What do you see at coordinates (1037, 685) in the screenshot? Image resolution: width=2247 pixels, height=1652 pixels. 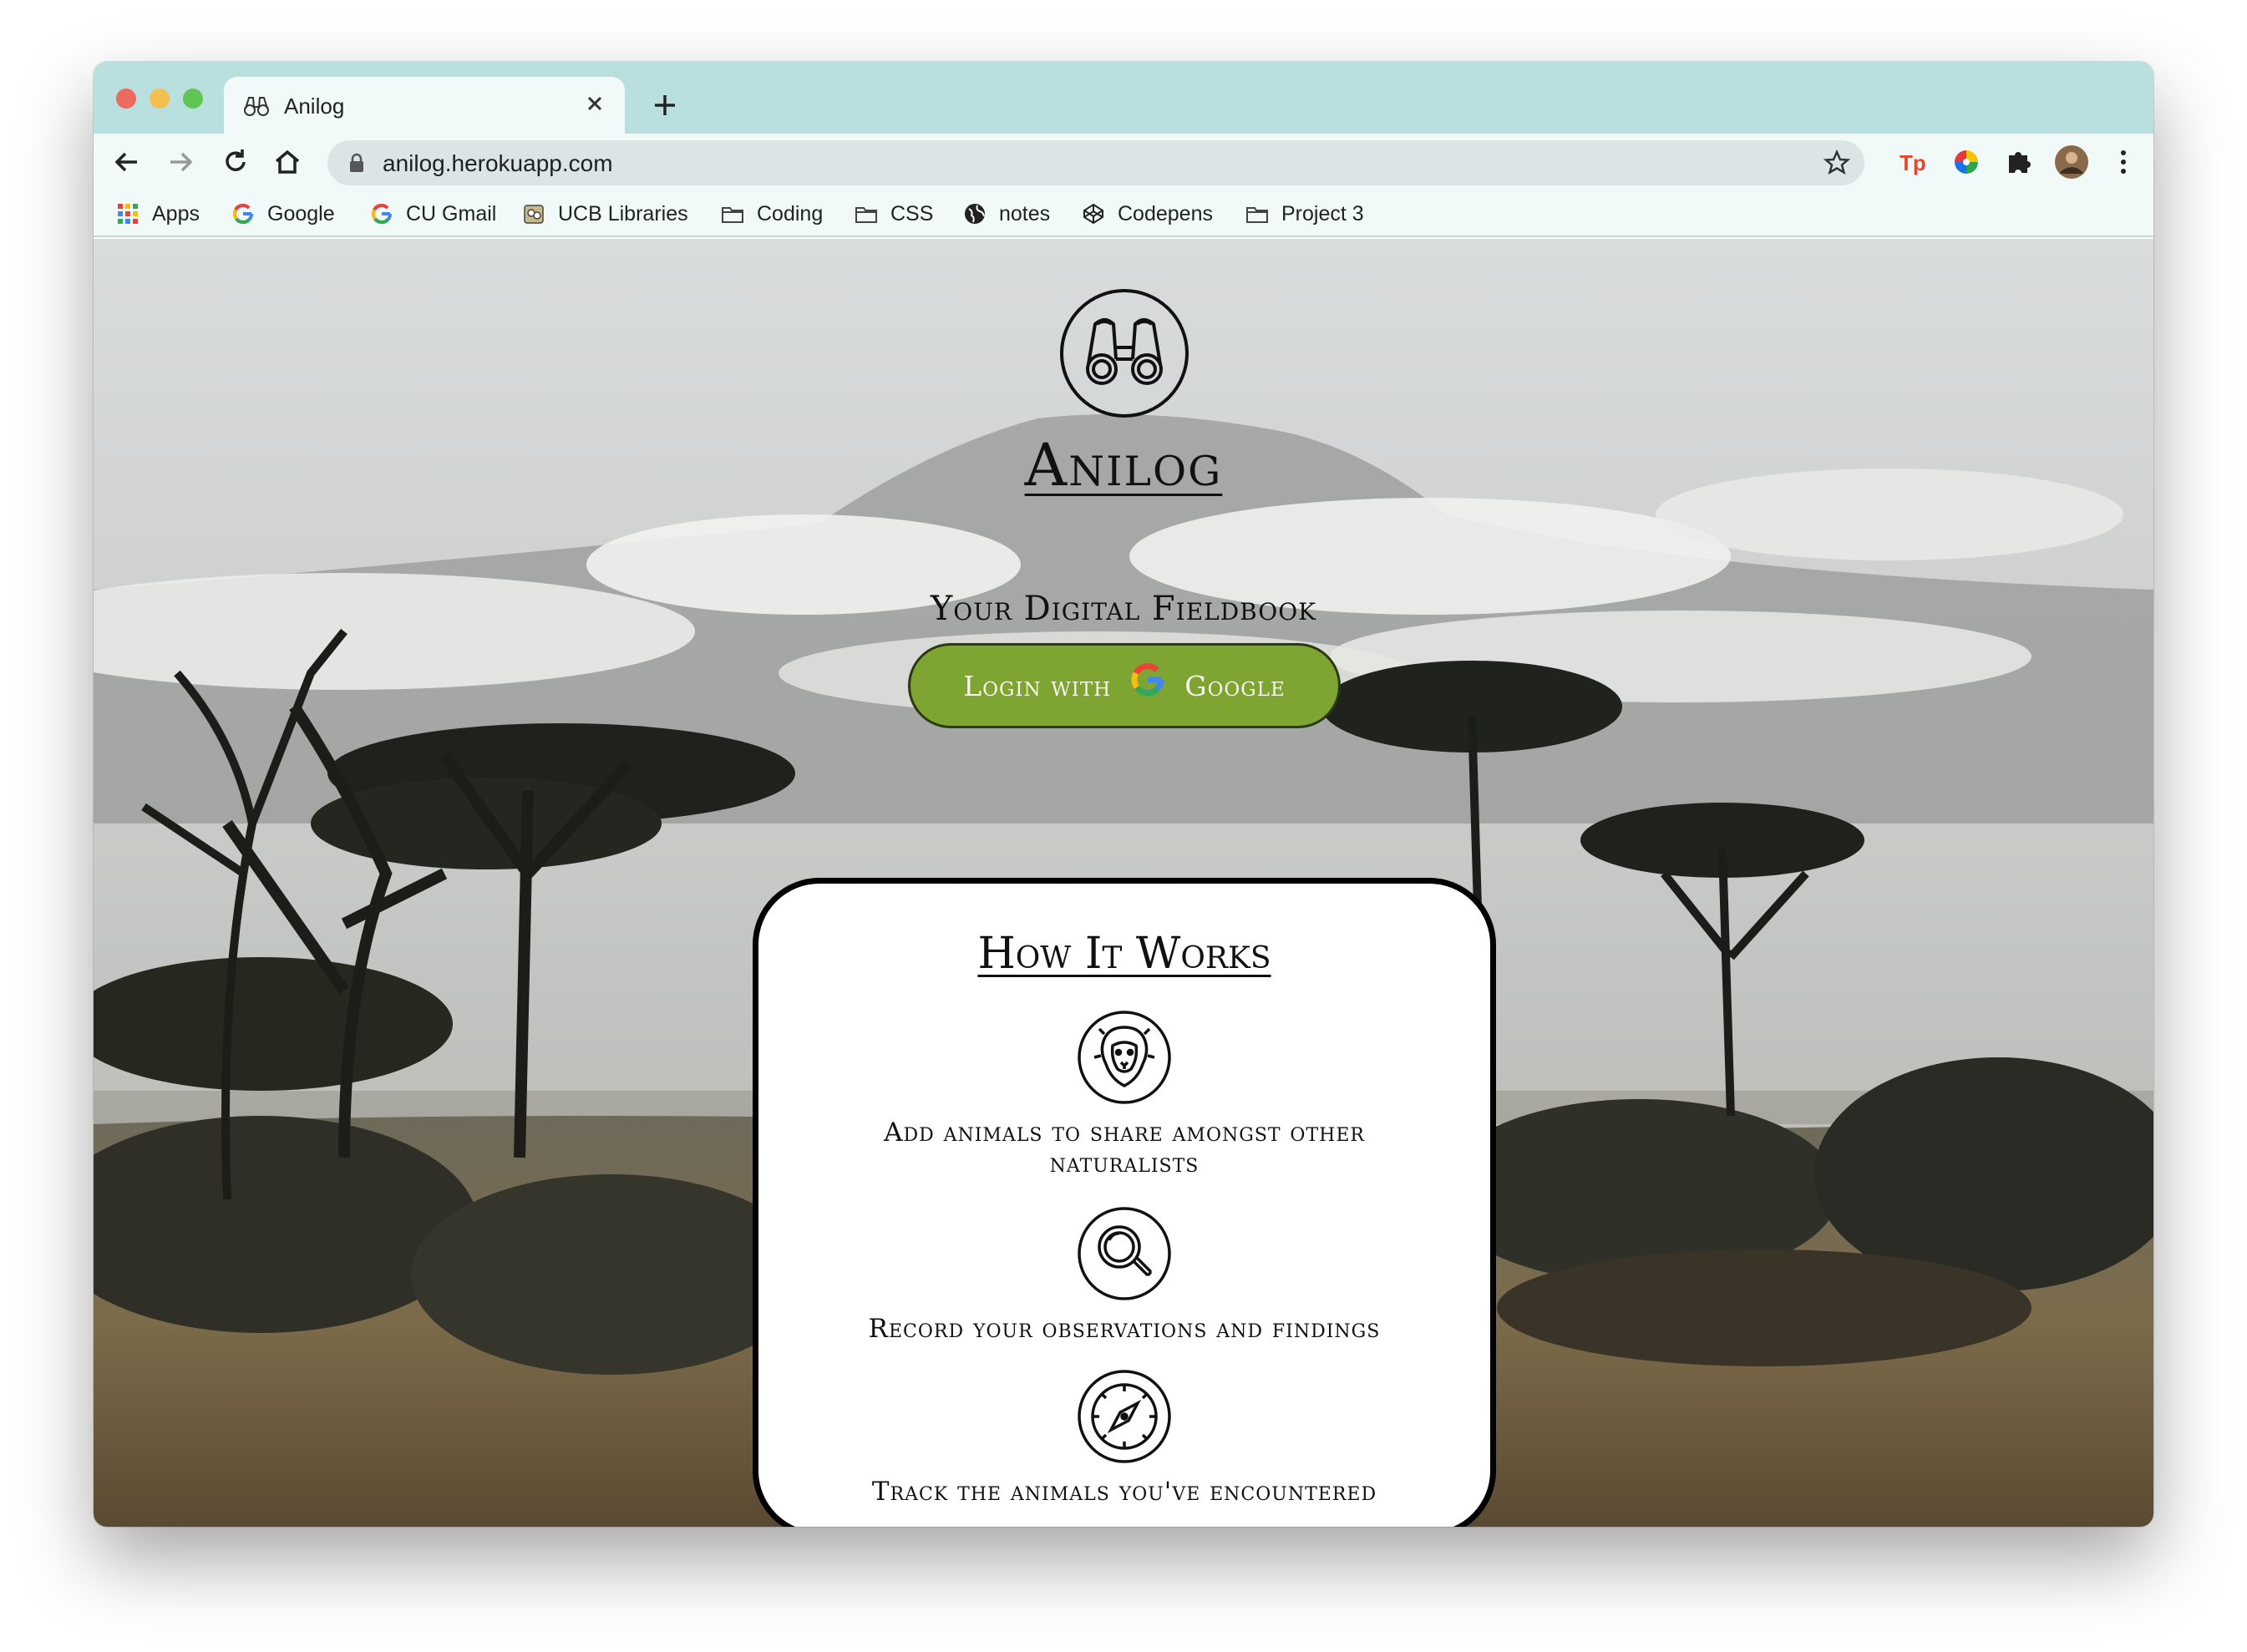 I see `login-prefix: Login with` at bounding box center [1037, 685].